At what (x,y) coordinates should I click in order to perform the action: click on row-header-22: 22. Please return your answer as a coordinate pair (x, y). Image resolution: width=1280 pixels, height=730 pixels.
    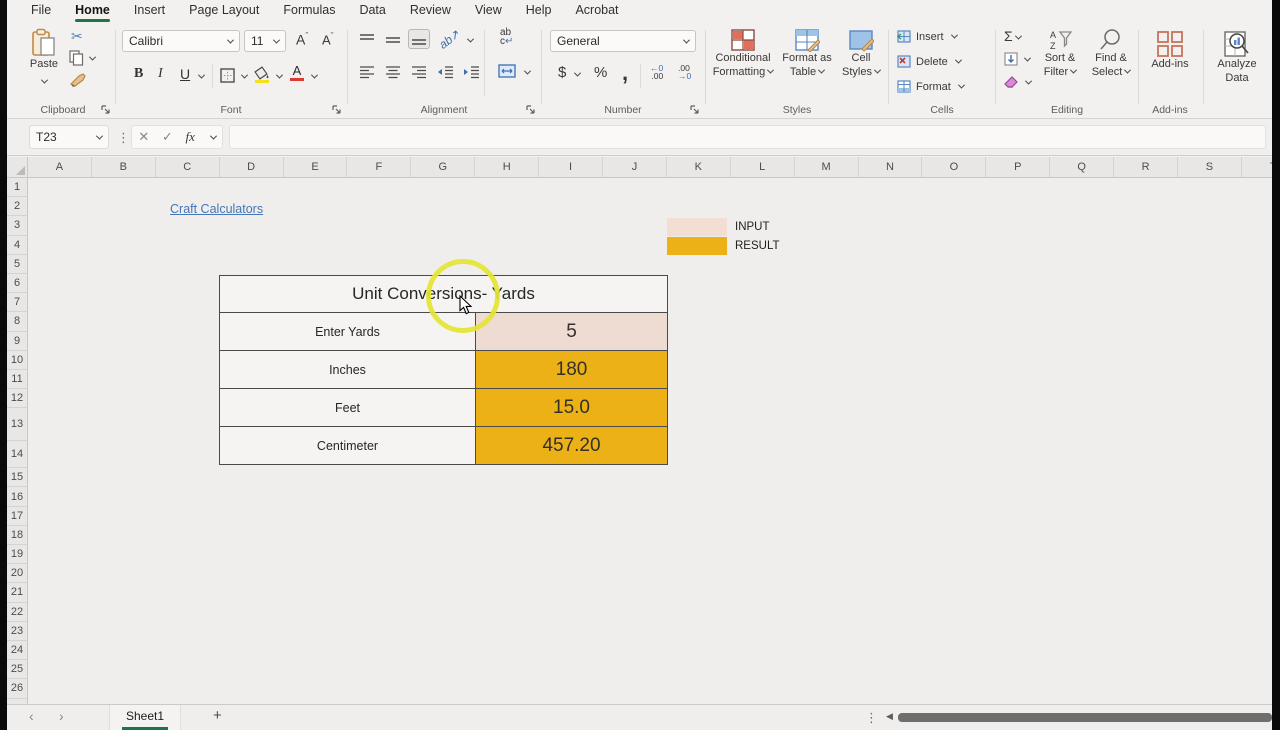
    Looking at the image, I should click on (17, 612).